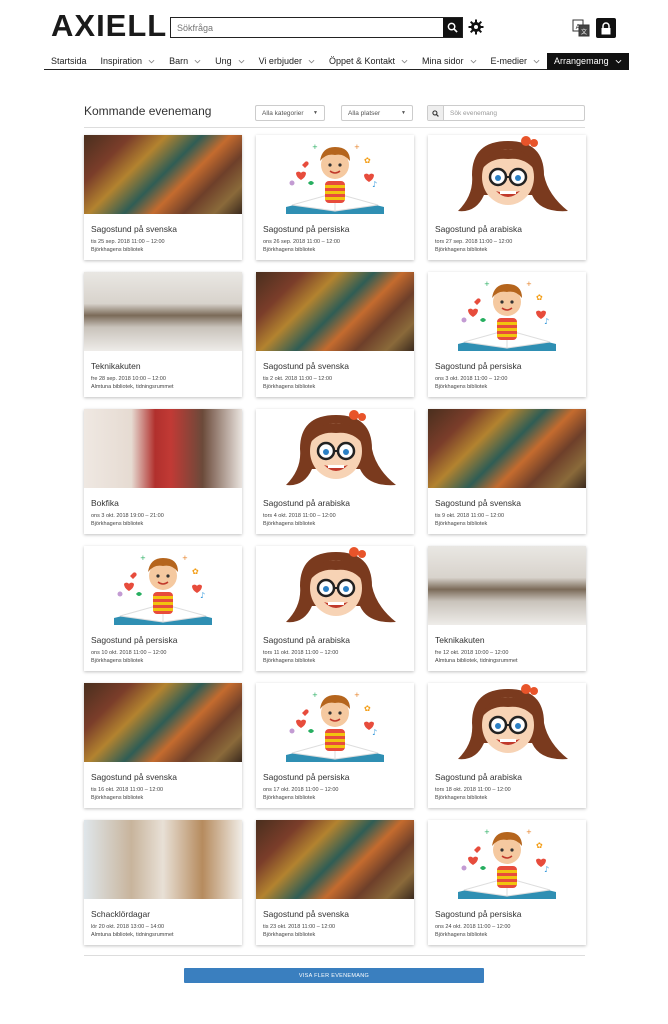  What do you see at coordinates (474, 242) in the screenshot?
I see `event-date: tors 27 sep. 2018 11:00 – 12:00` at bounding box center [474, 242].